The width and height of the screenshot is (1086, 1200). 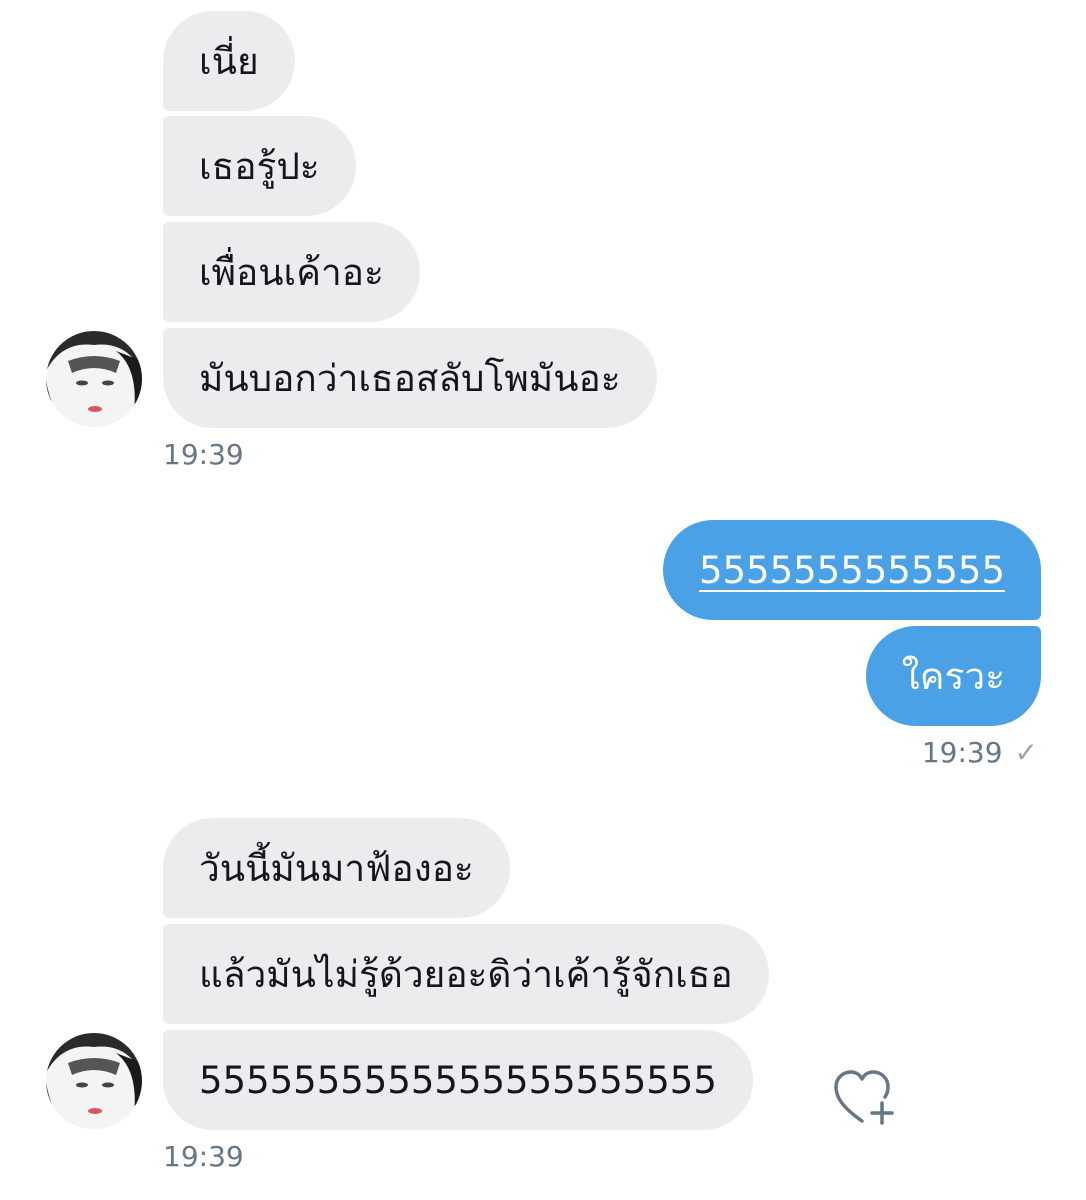 I want to click on message-text: วันนี้มันมาฟ้องอะ, so click(x=336, y=868).